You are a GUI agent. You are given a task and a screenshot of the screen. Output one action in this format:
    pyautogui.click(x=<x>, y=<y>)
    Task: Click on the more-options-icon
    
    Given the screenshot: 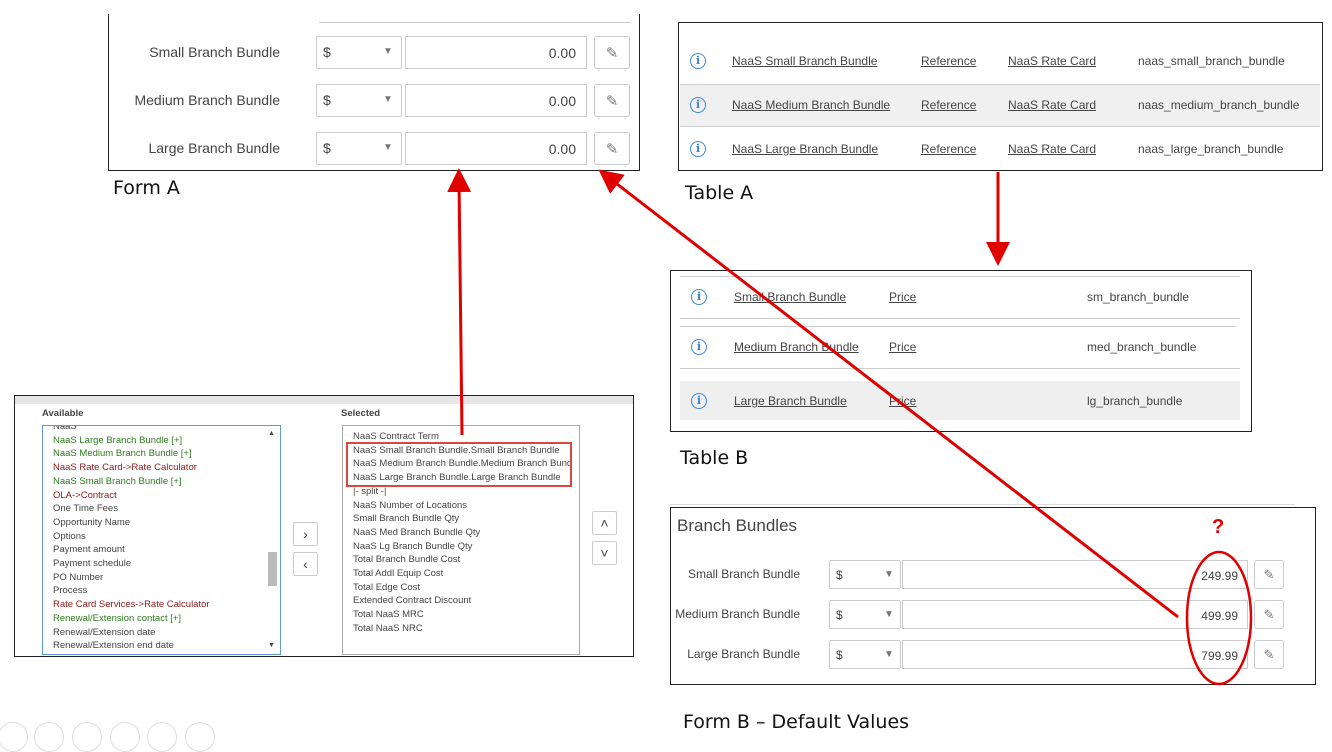 What is the action you would take?
    pyautogui.click(x=200, y=737)
    